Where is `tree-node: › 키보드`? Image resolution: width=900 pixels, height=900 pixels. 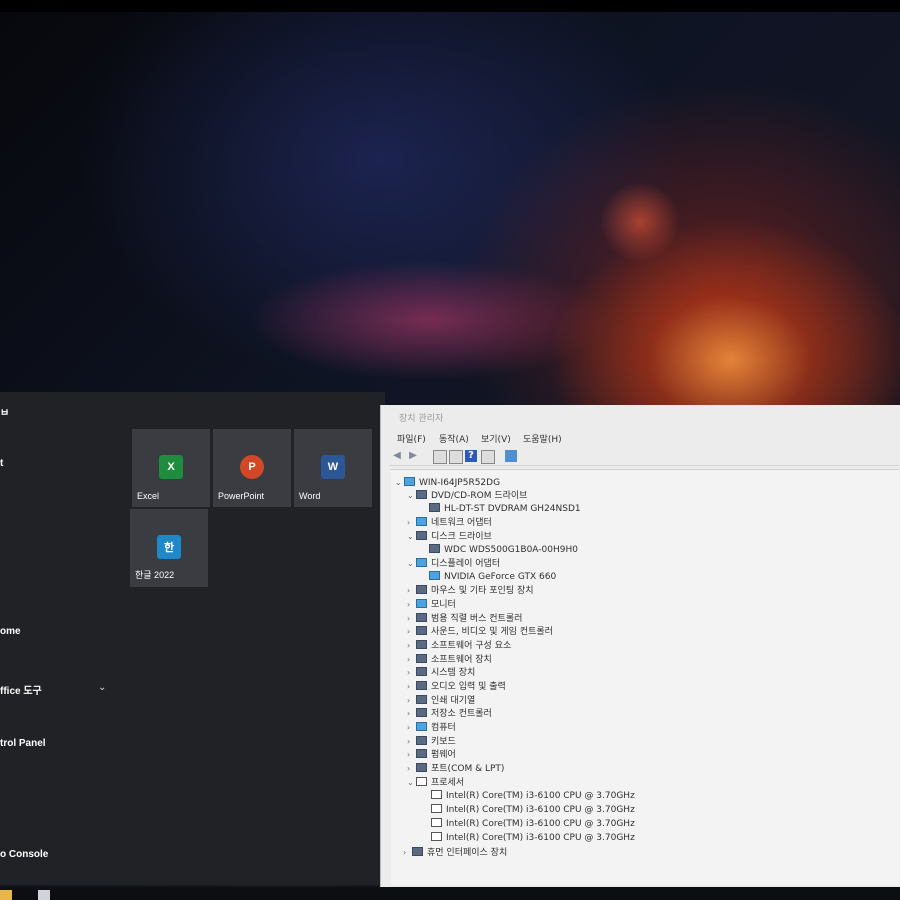 tree-node: › 키보드 is located at coordinates (431, 741).